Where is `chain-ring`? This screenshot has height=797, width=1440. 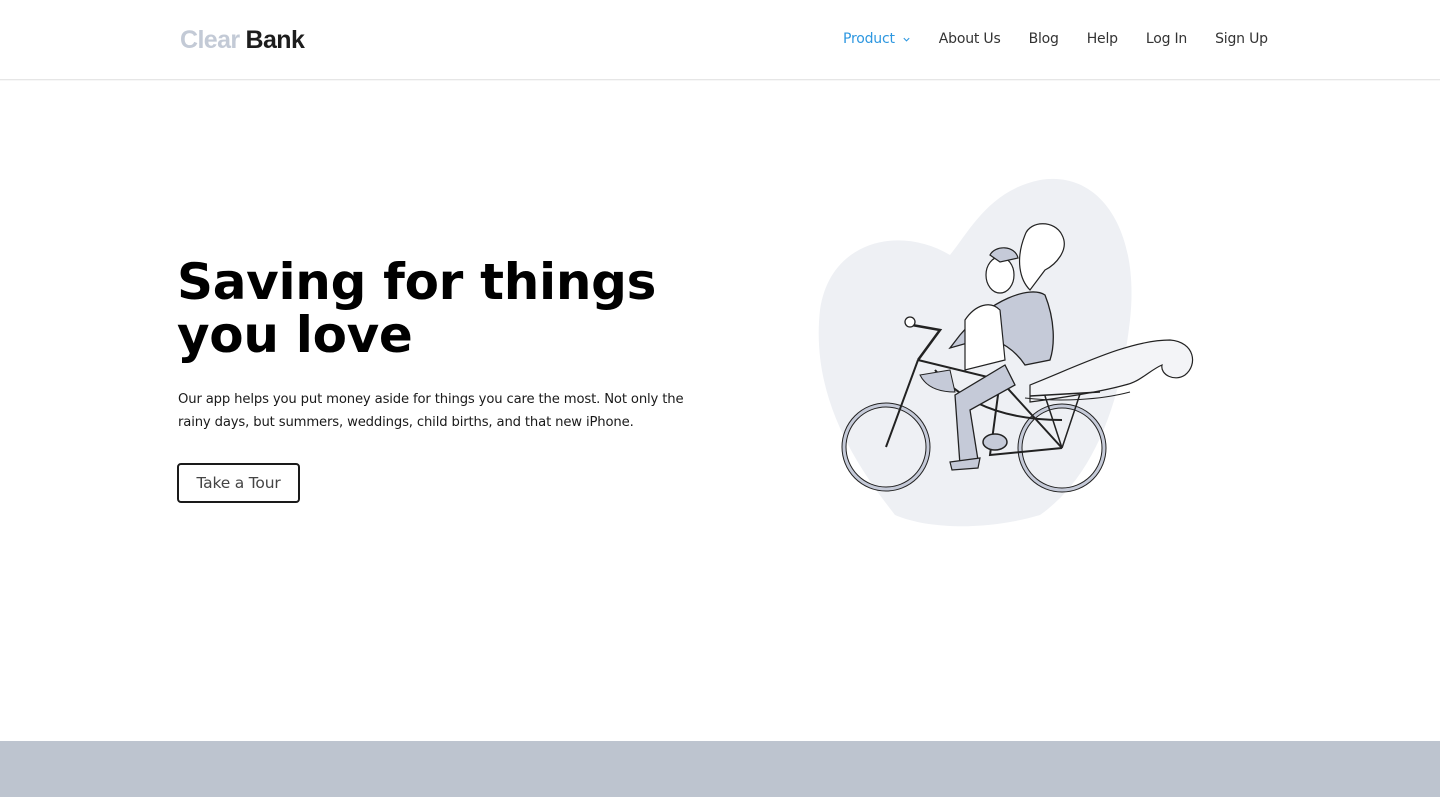 chain-ring is located at coordinates (995, 442).